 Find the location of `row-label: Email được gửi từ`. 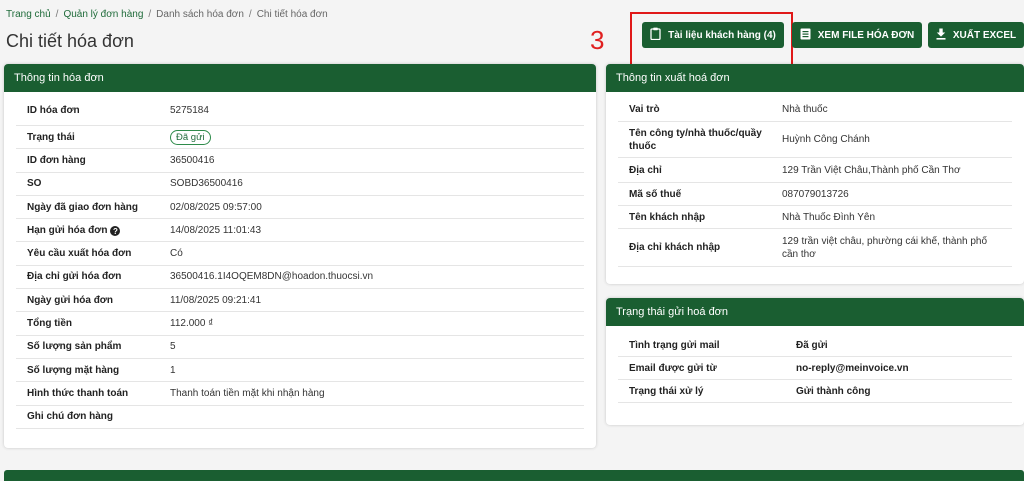

row-label: Email được gửi từ is located at coordinates (673, 368).